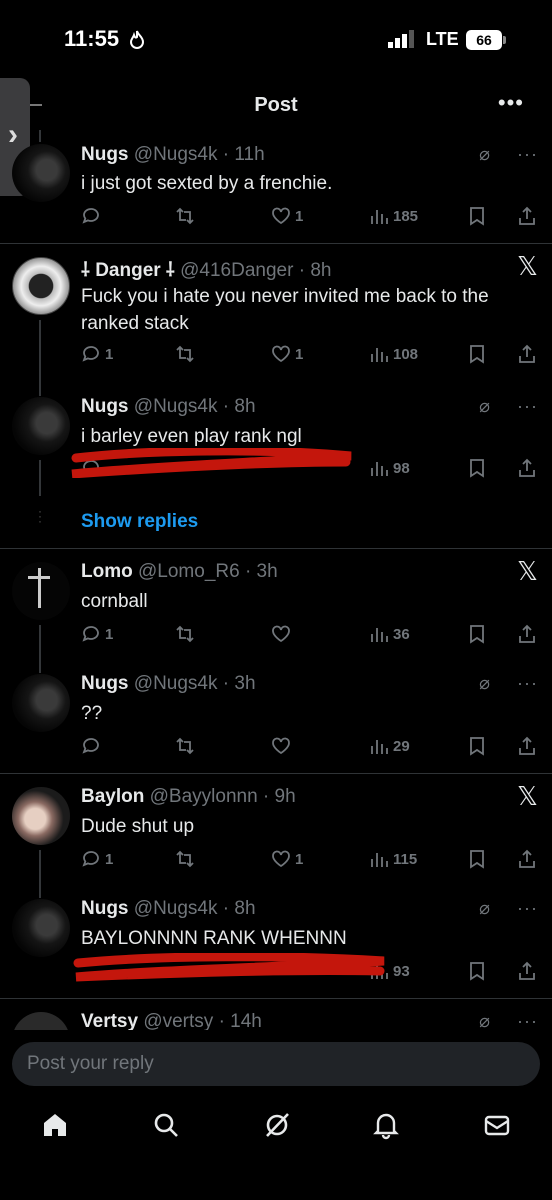 Image resolution: width=552 pixels, height=1200 pixels. What do you see at coordinates (401, 468) in the screenshot?
I see `view-count: 98` at bounding box center [401, 468].